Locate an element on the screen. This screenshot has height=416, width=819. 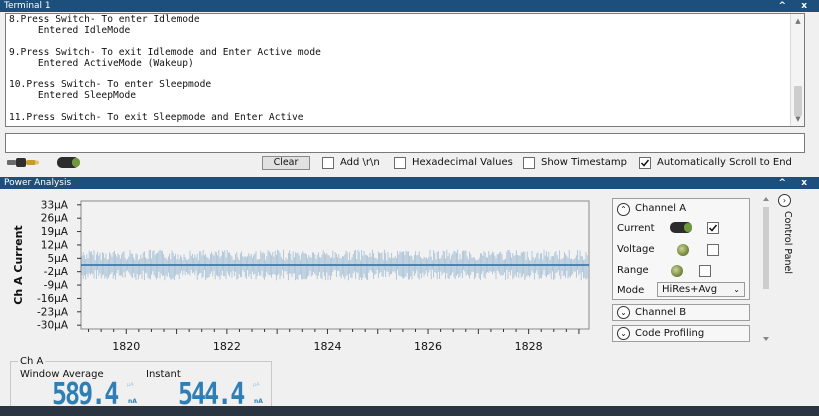
channel-a-label: Channel A is located at coordinates (661, 208).